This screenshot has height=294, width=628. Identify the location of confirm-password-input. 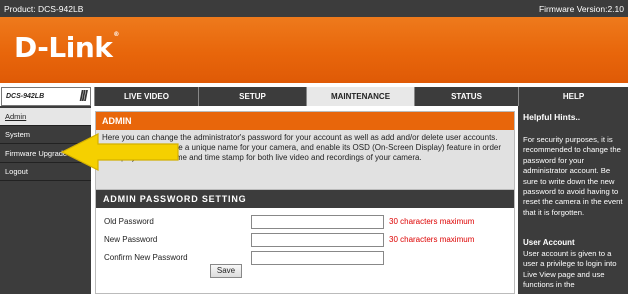
(317, 258).